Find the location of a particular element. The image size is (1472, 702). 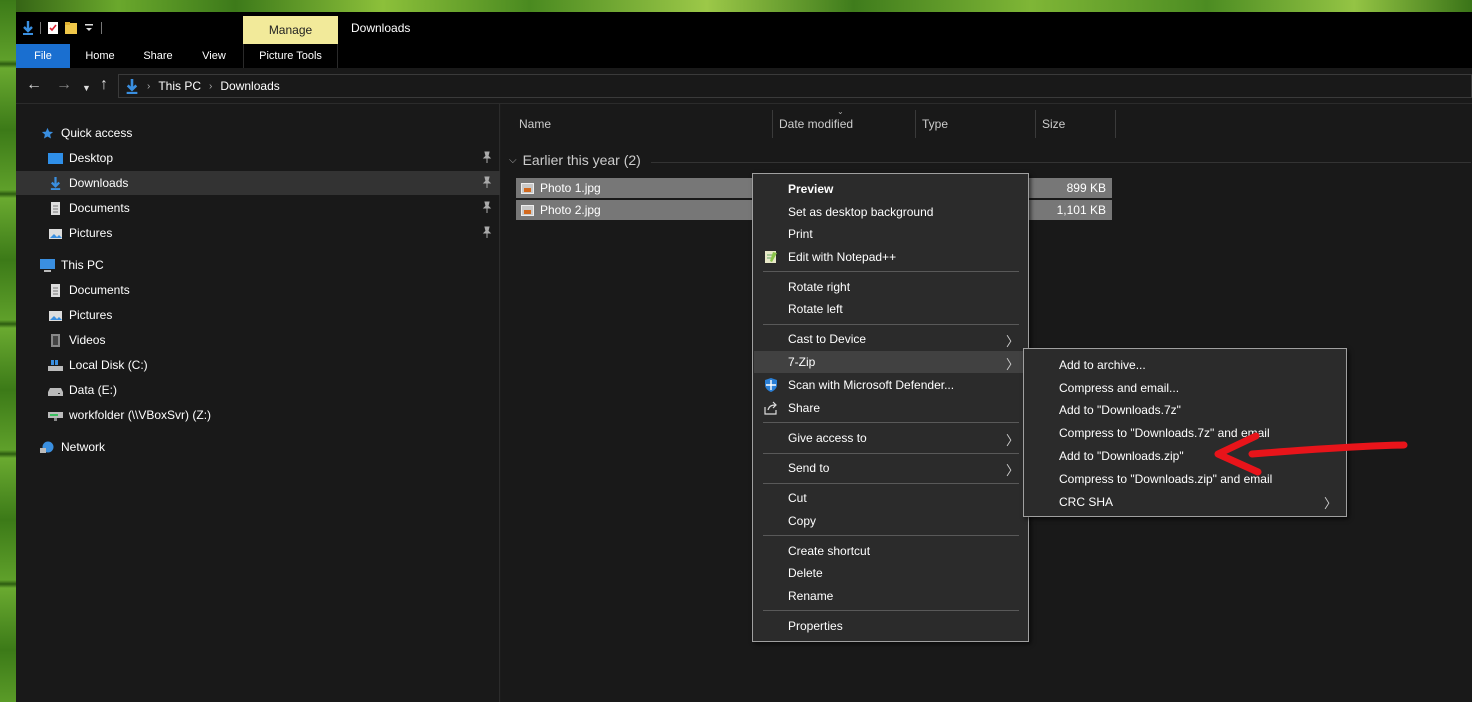

nav-pc-documents: Documents is located at coordinates (258, 290).